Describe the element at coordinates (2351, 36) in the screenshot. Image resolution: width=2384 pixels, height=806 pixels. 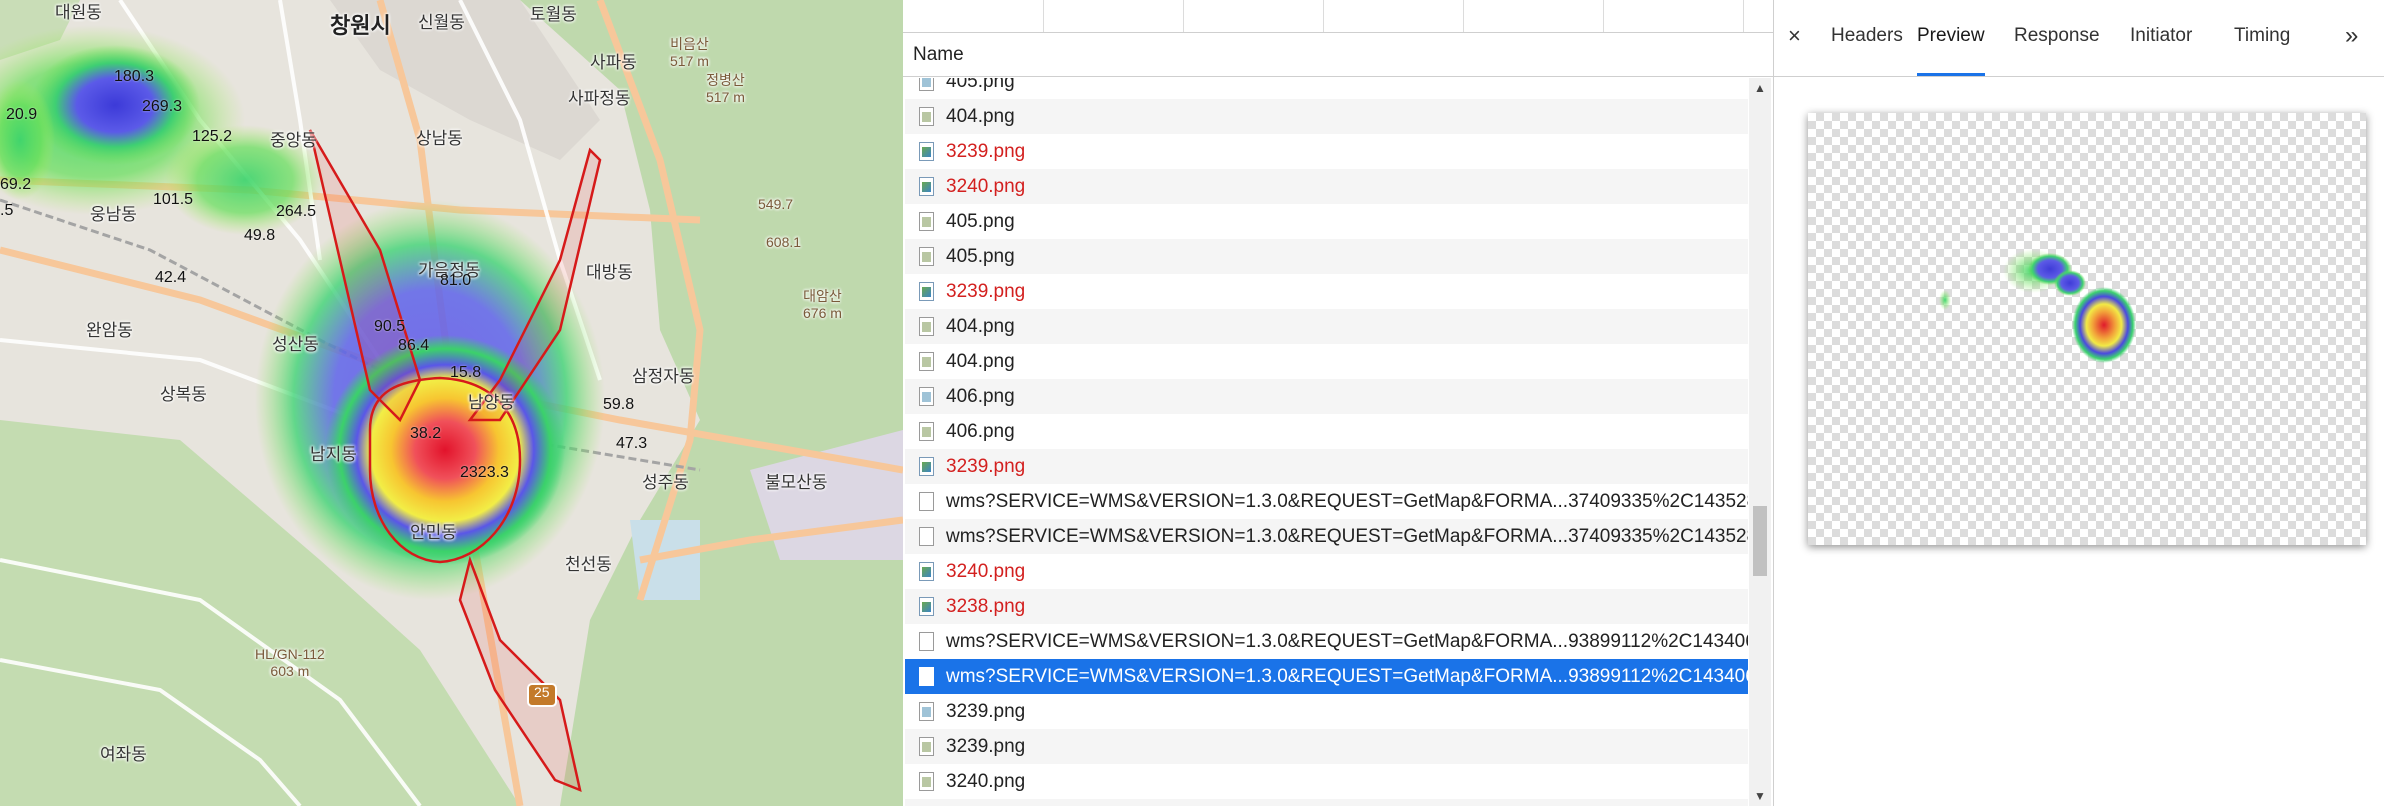
I see `more-tabs-icon: »` at that location.